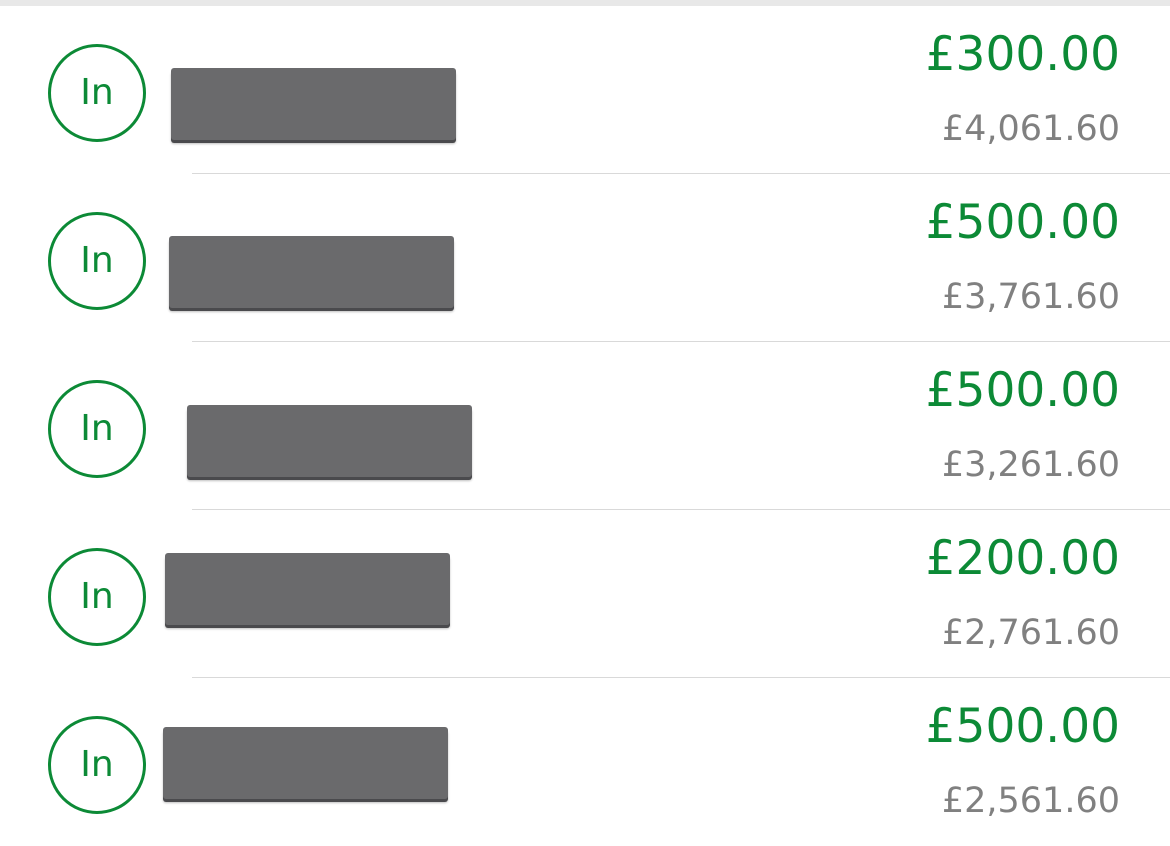 This screenshot has width=1170, height=846. Describe the element at coordinates (1030, 465) in the screenshot. I see `running-balance: £3,261.60` at that location.